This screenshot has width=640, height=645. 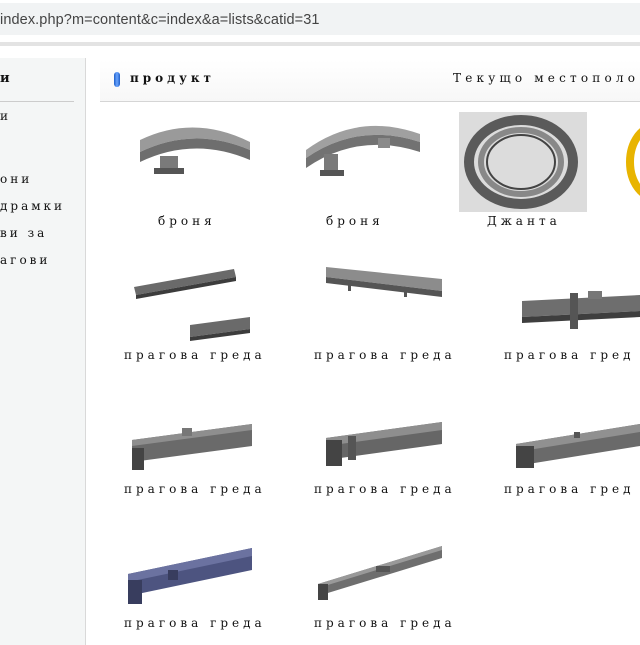 I want to click on sidebar-item-4: ви за, so click(x=23, y=233).